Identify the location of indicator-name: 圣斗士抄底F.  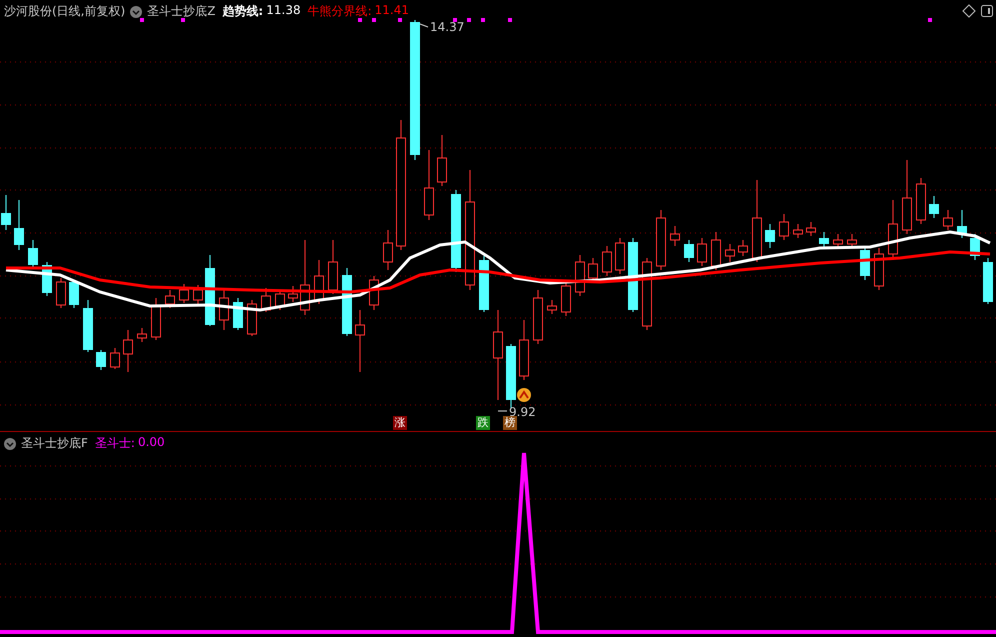
(54, 443).